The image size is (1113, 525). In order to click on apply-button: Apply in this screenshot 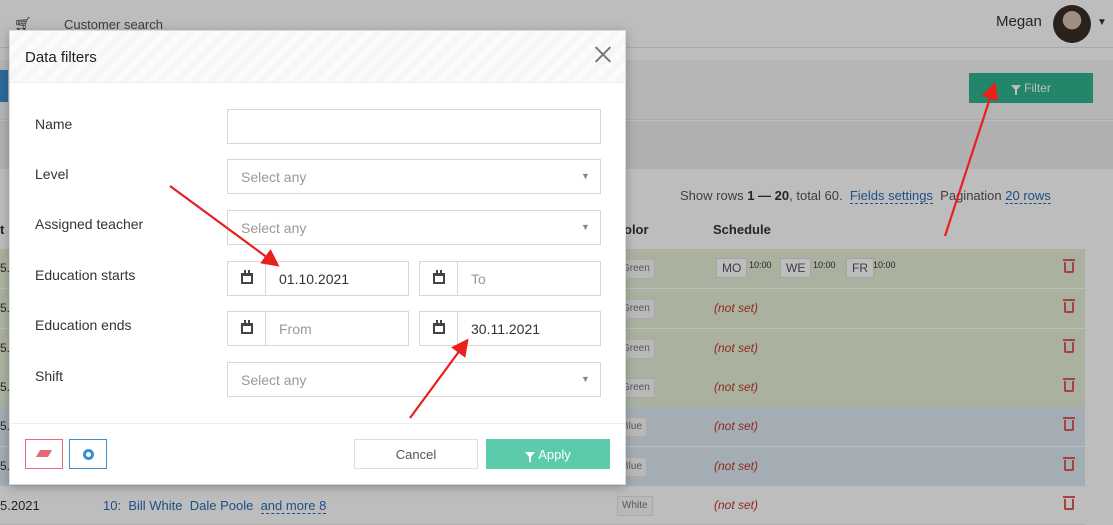, I will do `click(548, 454)`.